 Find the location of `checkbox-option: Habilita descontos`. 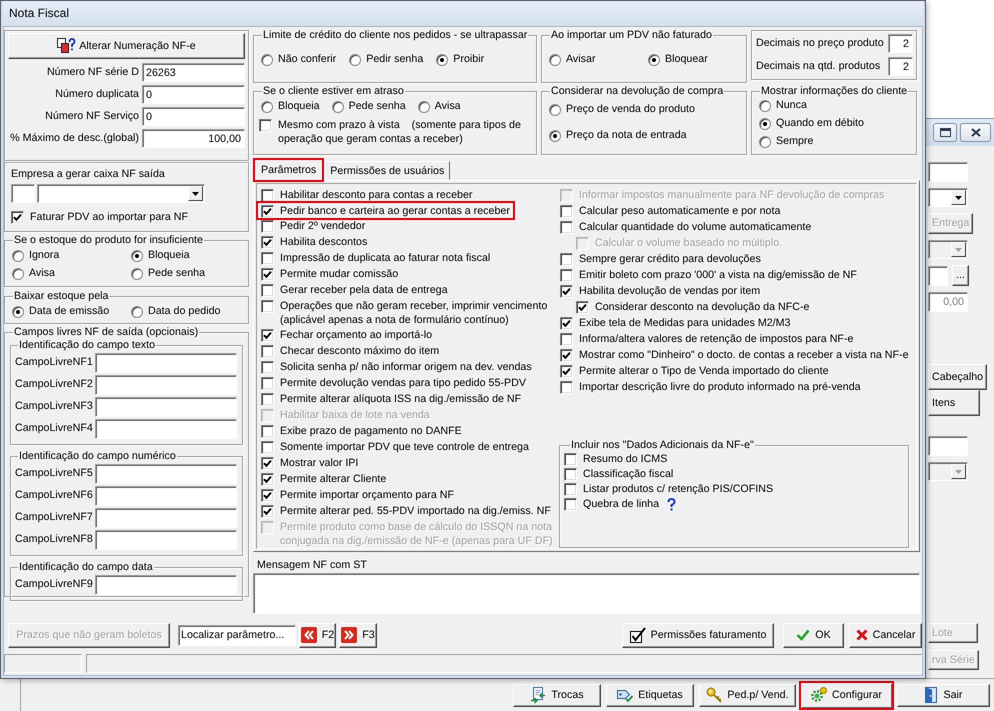

checkbox-option: Habilita descontos is located at coordinates (314, 242).